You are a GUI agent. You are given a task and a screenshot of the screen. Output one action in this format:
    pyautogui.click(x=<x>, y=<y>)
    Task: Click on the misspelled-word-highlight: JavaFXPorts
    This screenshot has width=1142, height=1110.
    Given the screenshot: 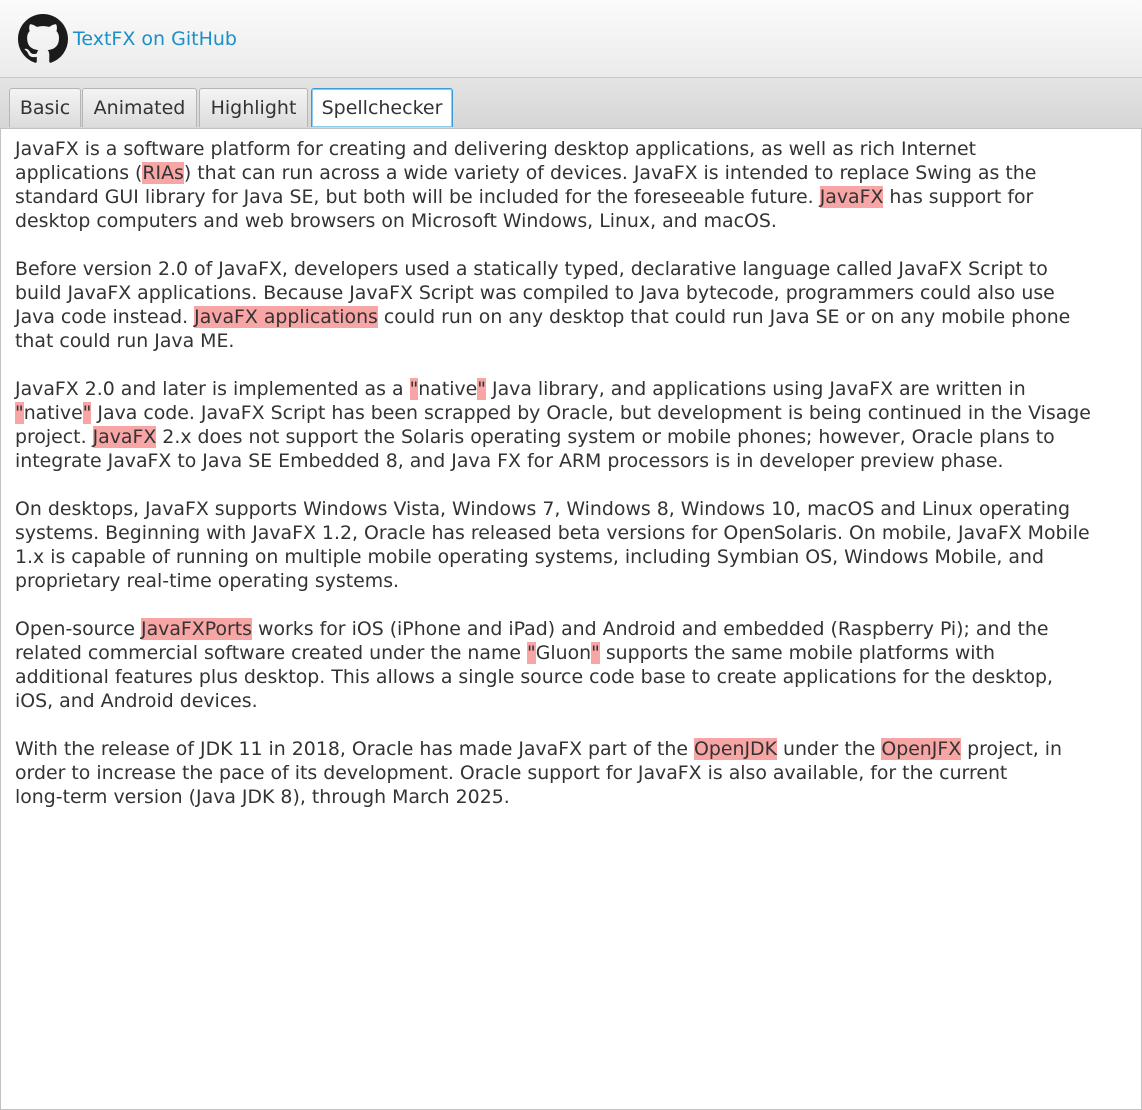 What is the action you would take?
    pyautogui.click(x=197, y=629)
    